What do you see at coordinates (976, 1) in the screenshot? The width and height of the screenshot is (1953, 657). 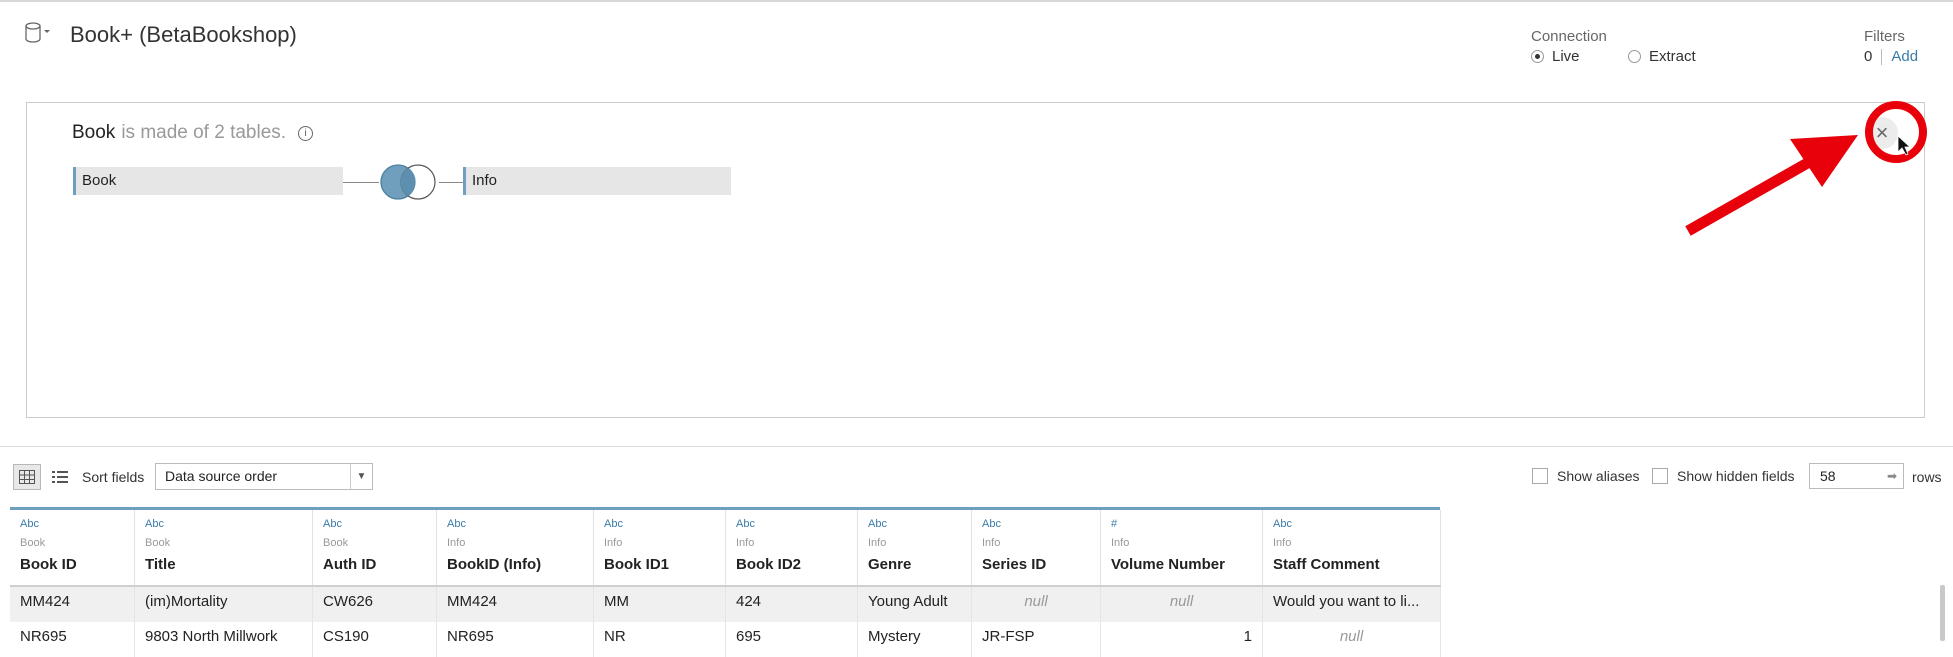 I see `top-border` at bounding box center [976, 1].